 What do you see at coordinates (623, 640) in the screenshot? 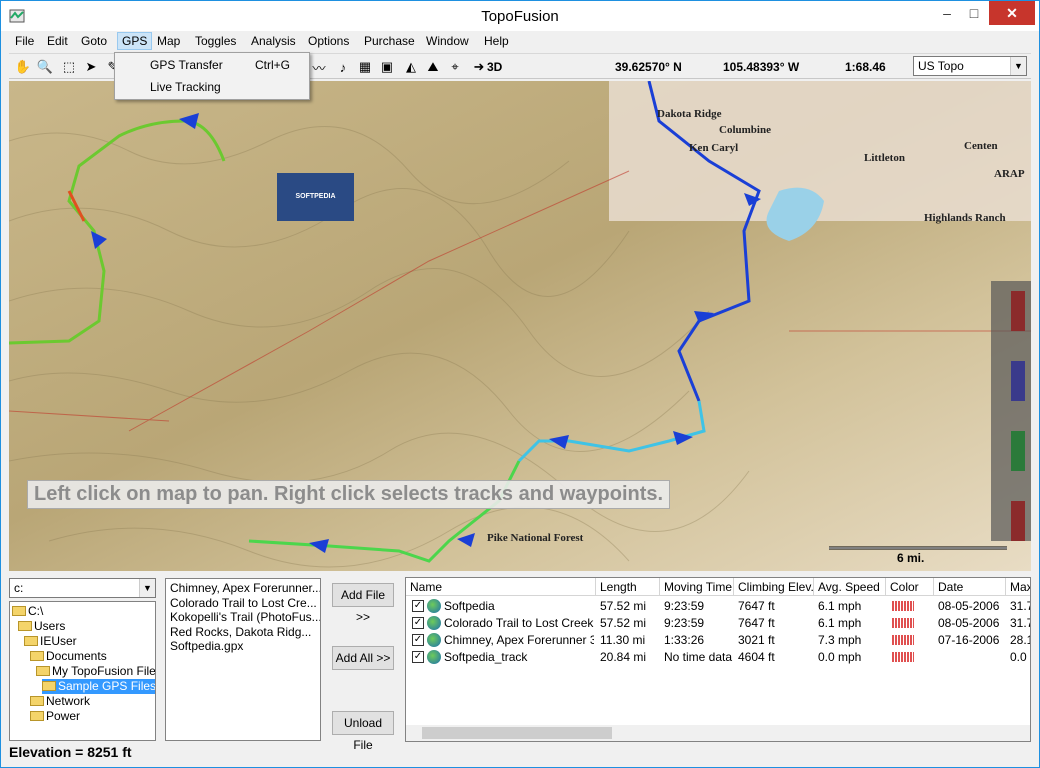
I see `table-cell-length: 11.30 mi` at bounding box center [623, 640].